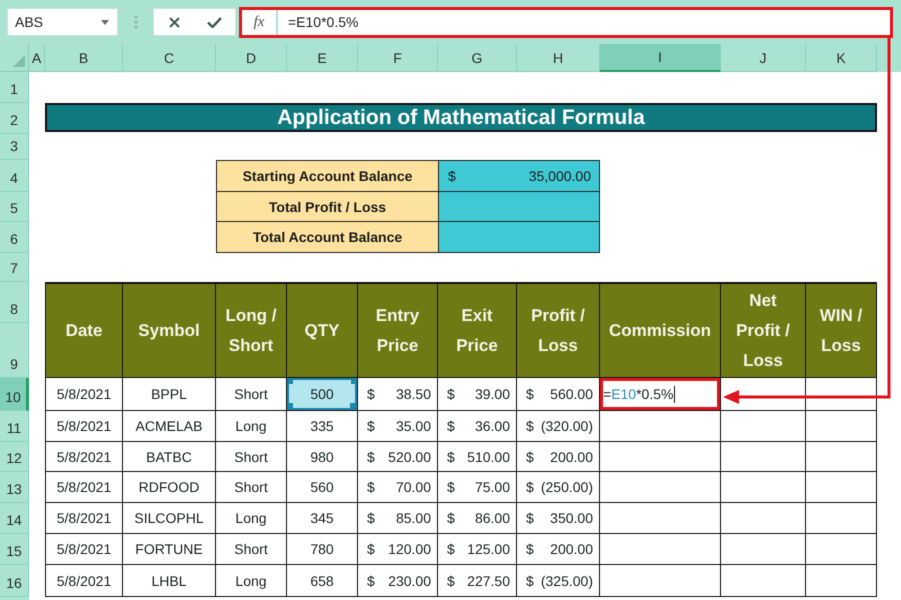 This screenshot has width=901, height=600. What do you see at coordinates (322, 581) in the screenshot?
I see `table-cell: 658` at bounding box center [322, 581].